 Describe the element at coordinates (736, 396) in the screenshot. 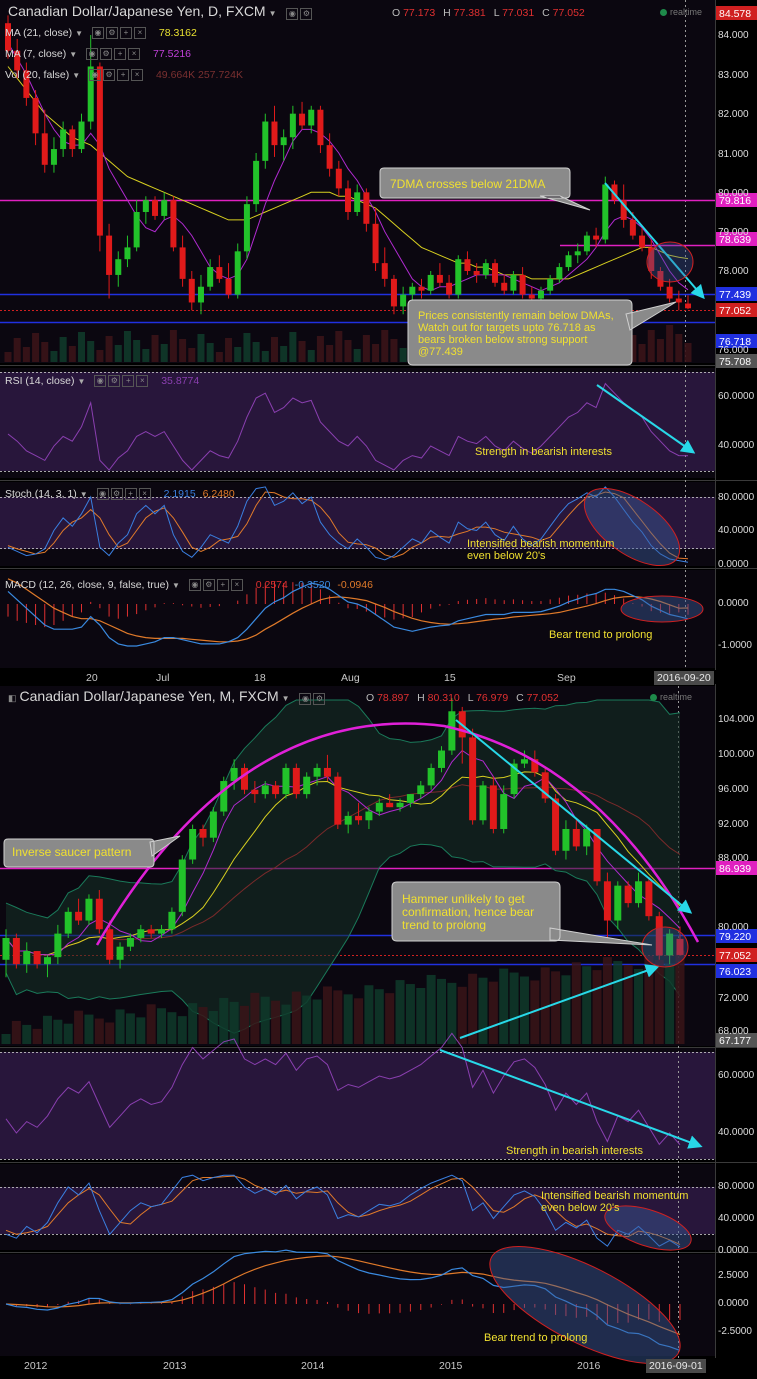

I see `y-tick-label: 60.0000` at that location.